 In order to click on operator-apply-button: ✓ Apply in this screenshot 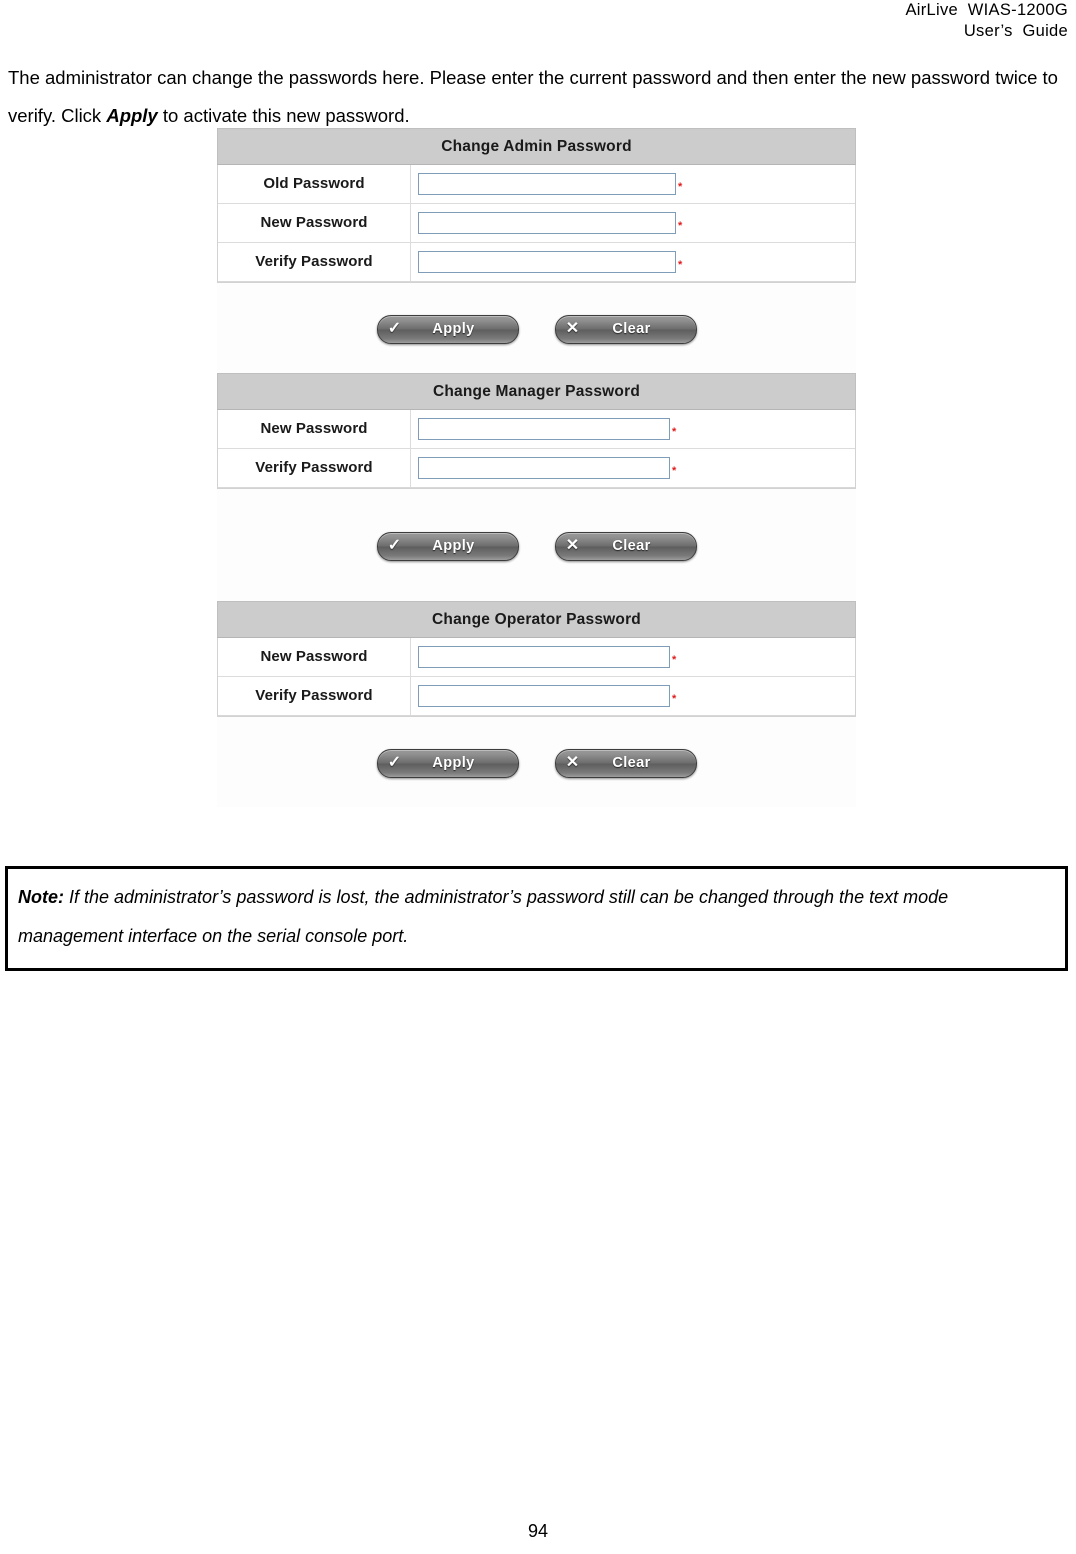, I will do `click(447, 763)`.